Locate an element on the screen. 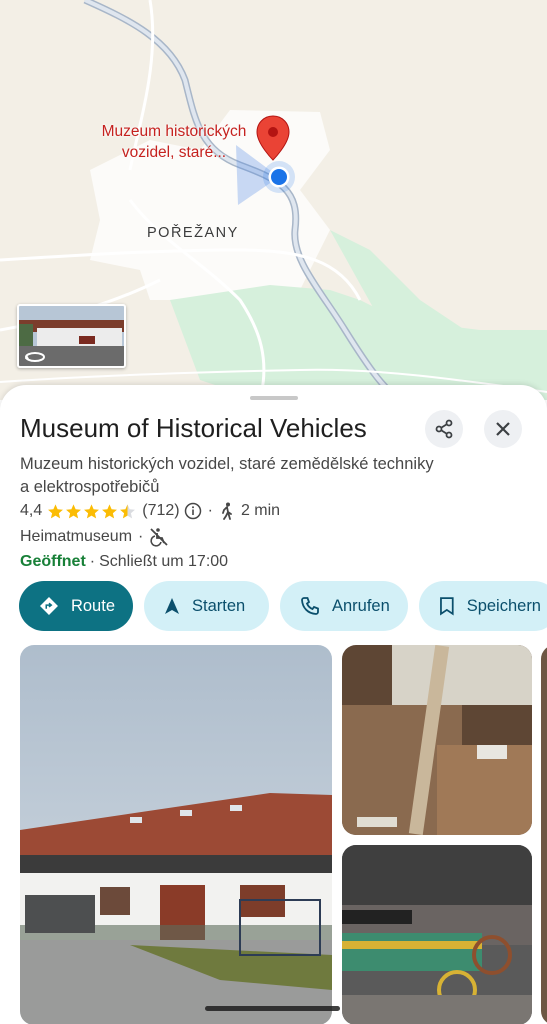  photo-more is located at coordinates (544, 834).